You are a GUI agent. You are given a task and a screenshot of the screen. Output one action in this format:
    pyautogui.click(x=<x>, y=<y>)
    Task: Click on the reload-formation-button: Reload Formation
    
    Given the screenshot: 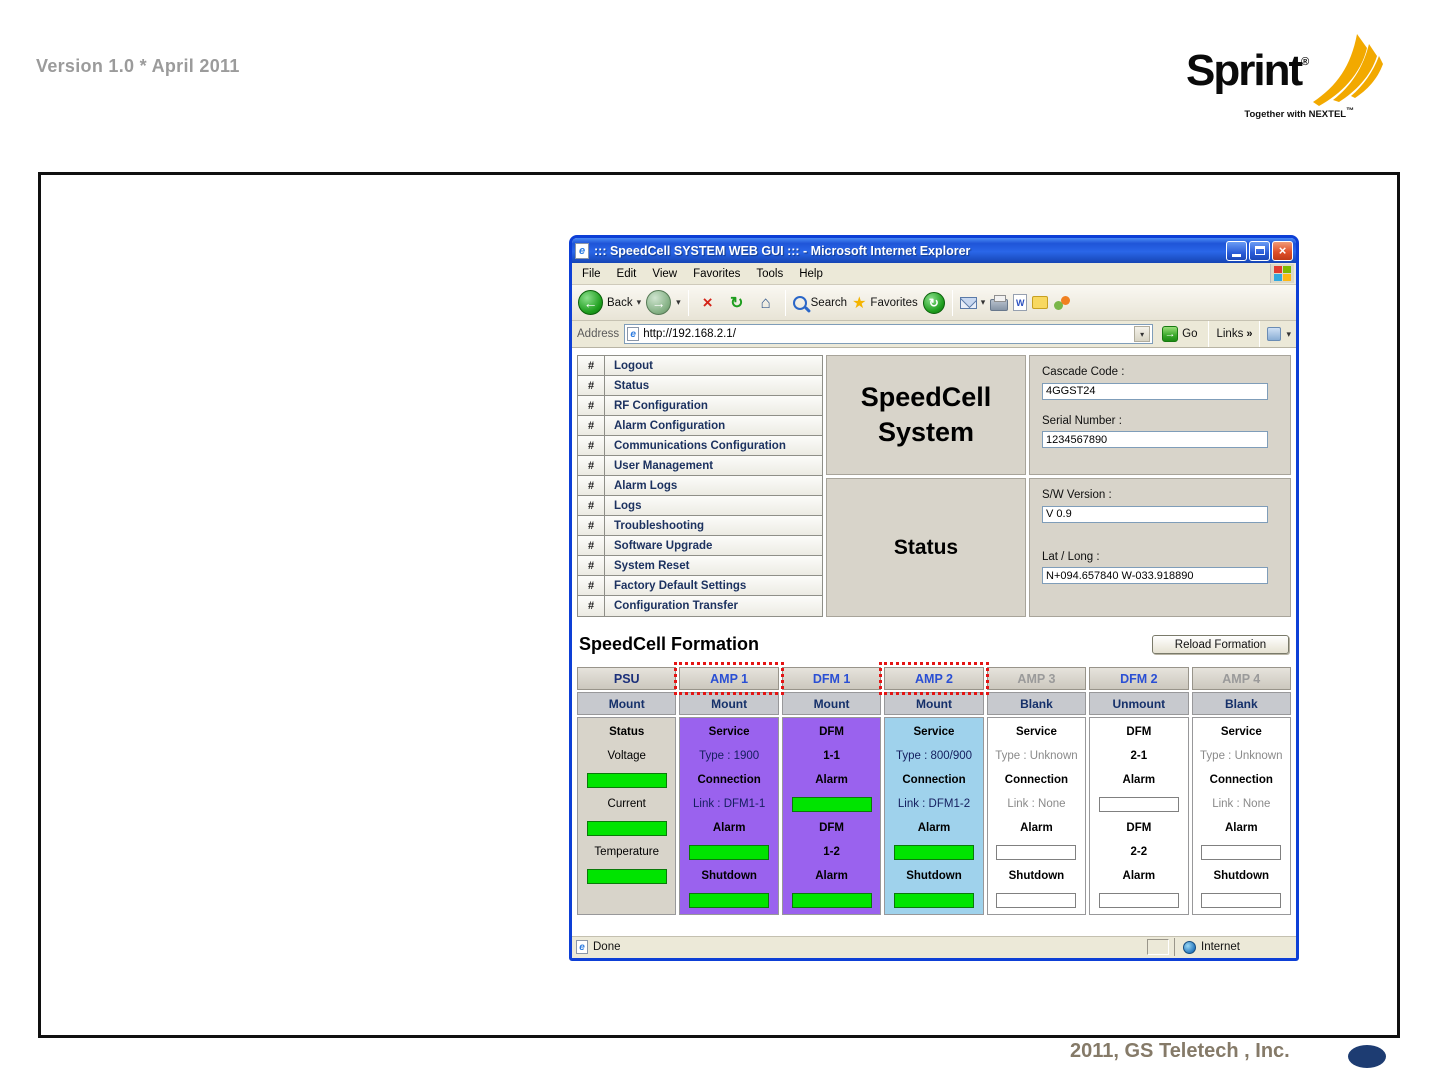 What is the action you would take?
    pyautogui.click(x=1220, y=644)
    